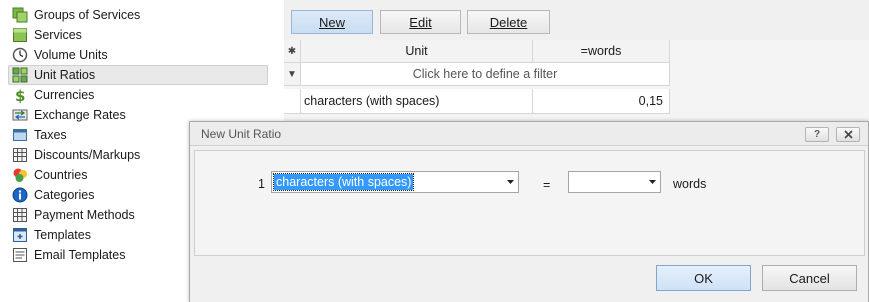 The image size is (869, 302). I want to click on sidebar-item-label: Payment Methods, so click(84, 215).